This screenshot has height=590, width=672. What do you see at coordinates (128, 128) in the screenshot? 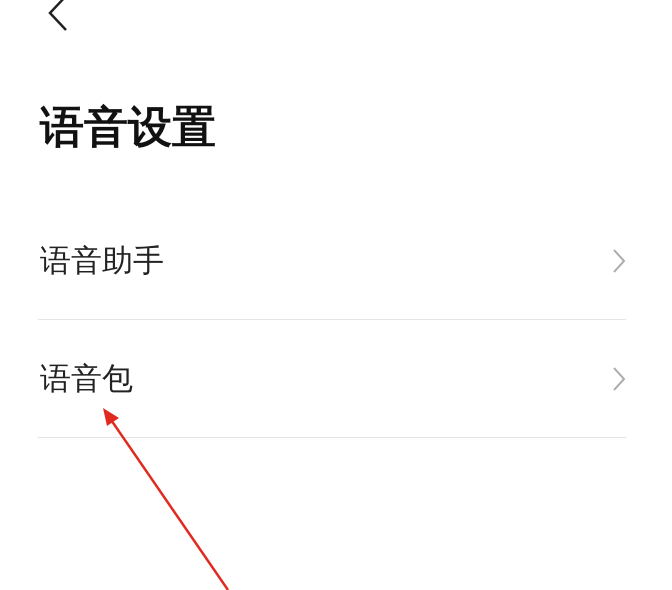
I see `page-title: 语音设置` at bounding box center [128, 128].